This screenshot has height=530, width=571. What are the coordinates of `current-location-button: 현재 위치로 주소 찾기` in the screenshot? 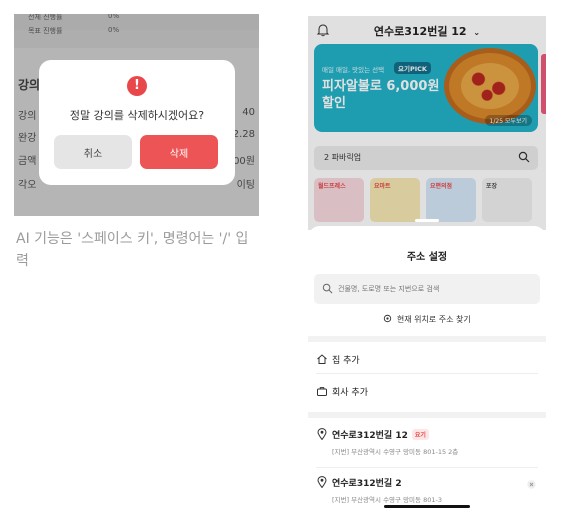 It's located at (427, 319).